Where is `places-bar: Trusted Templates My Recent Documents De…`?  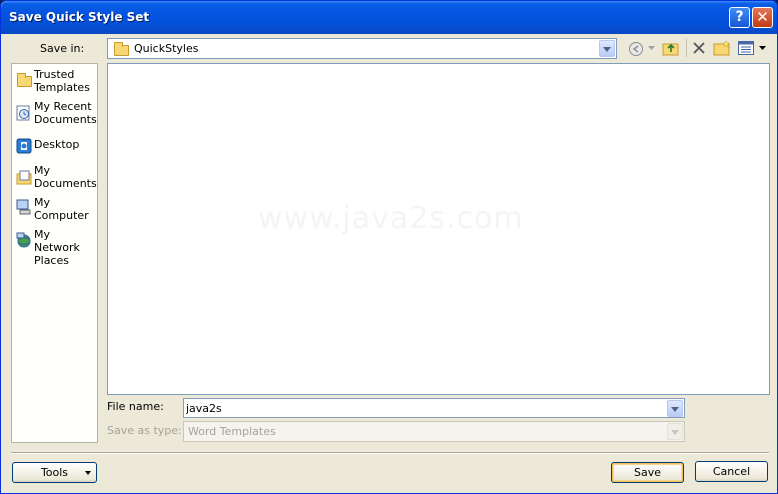 places-bar: Trusted Templates My Recent Documents De… is located at coordinates (54, 253).